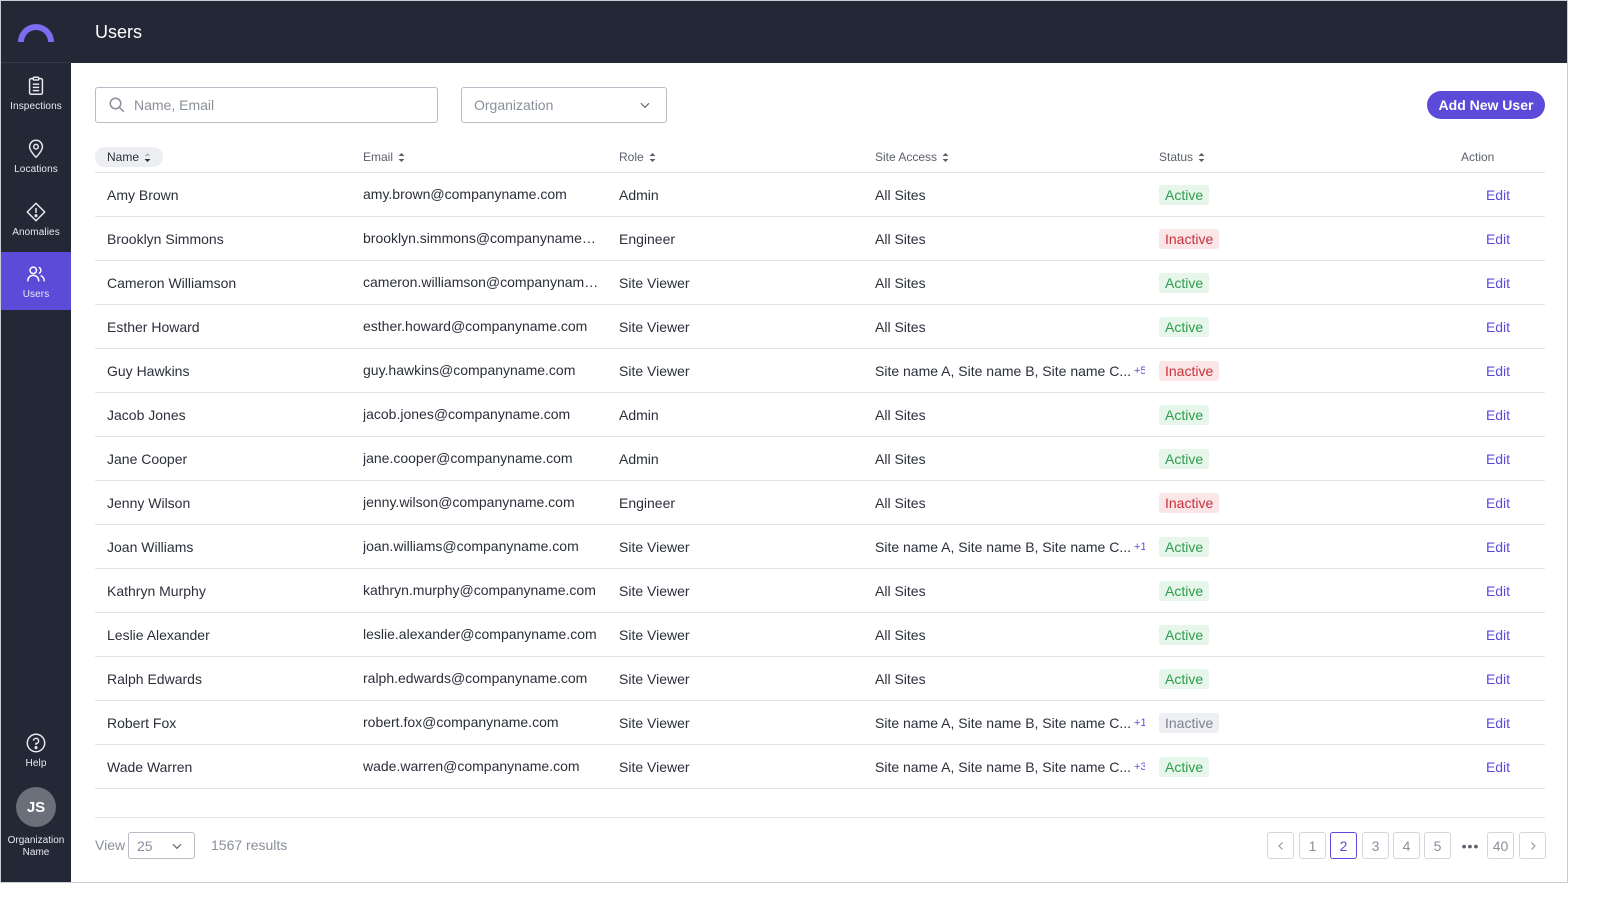 This screenshot has height=900, width=1600. I want to click on column-header-name: Name, so click(129, 157).